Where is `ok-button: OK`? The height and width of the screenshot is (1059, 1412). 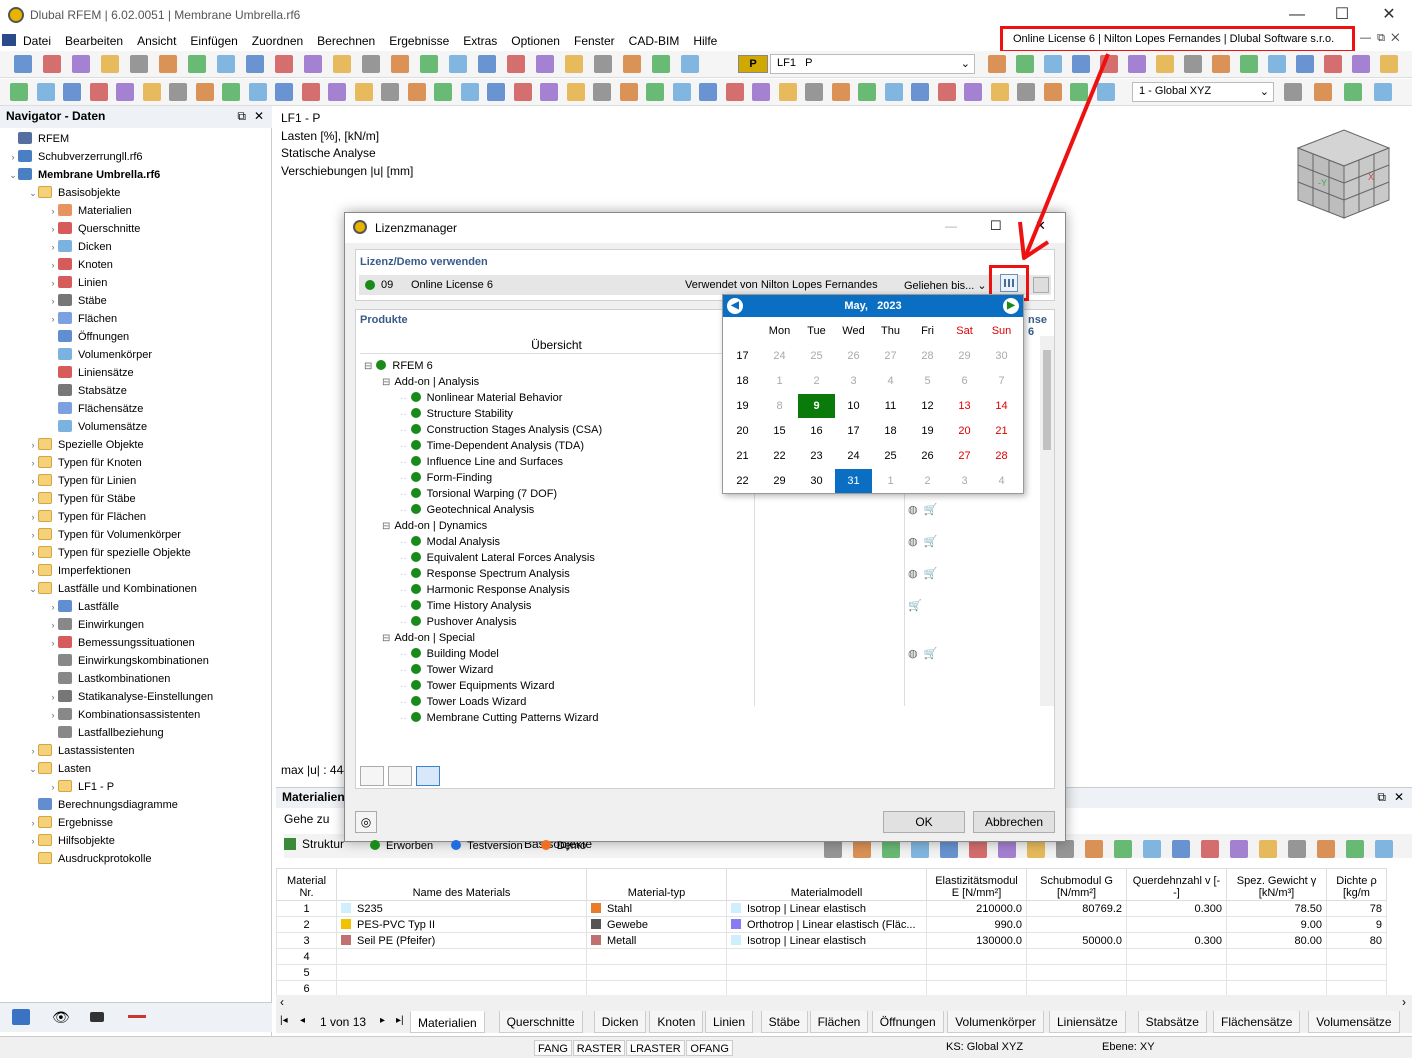 ok-button: OK is located at coordinates (924, 822).